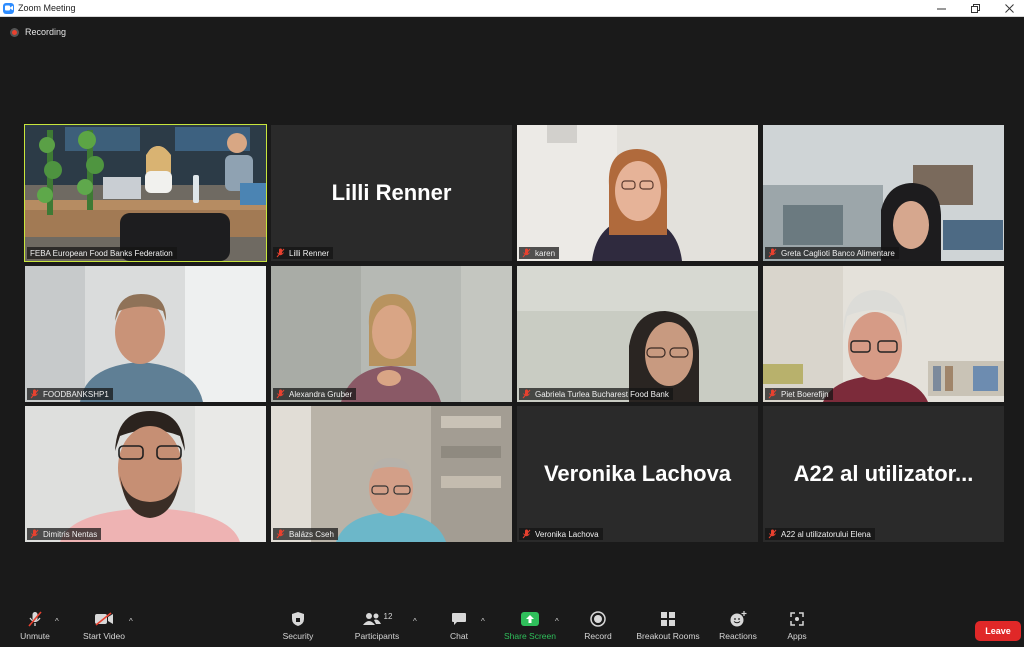 This screenshot has height=647, width=1024. Describe the element at coordinates (298, 636) in the screenshot. I see `security-label: Security` at that location.